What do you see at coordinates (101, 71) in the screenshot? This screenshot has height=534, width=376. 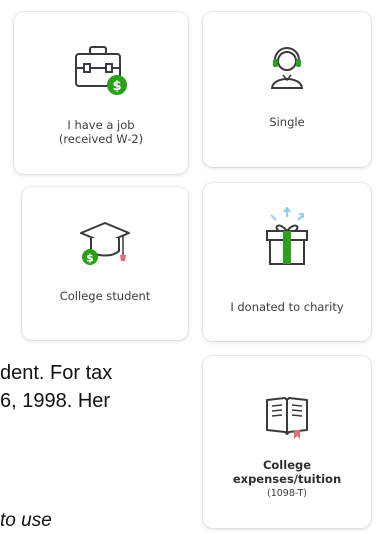 I see `briefcase-dollar-icon: $` at bounding box center [101, 71].